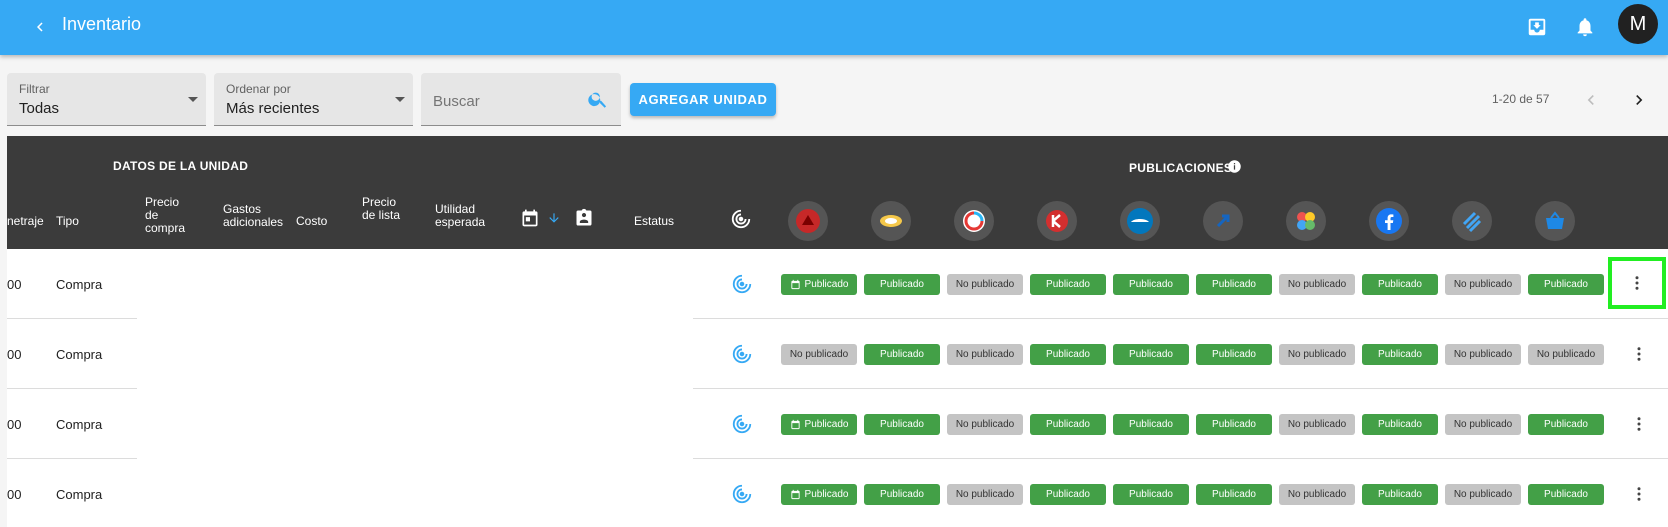  I want to click on contact-card-icon, so click(584, 218).